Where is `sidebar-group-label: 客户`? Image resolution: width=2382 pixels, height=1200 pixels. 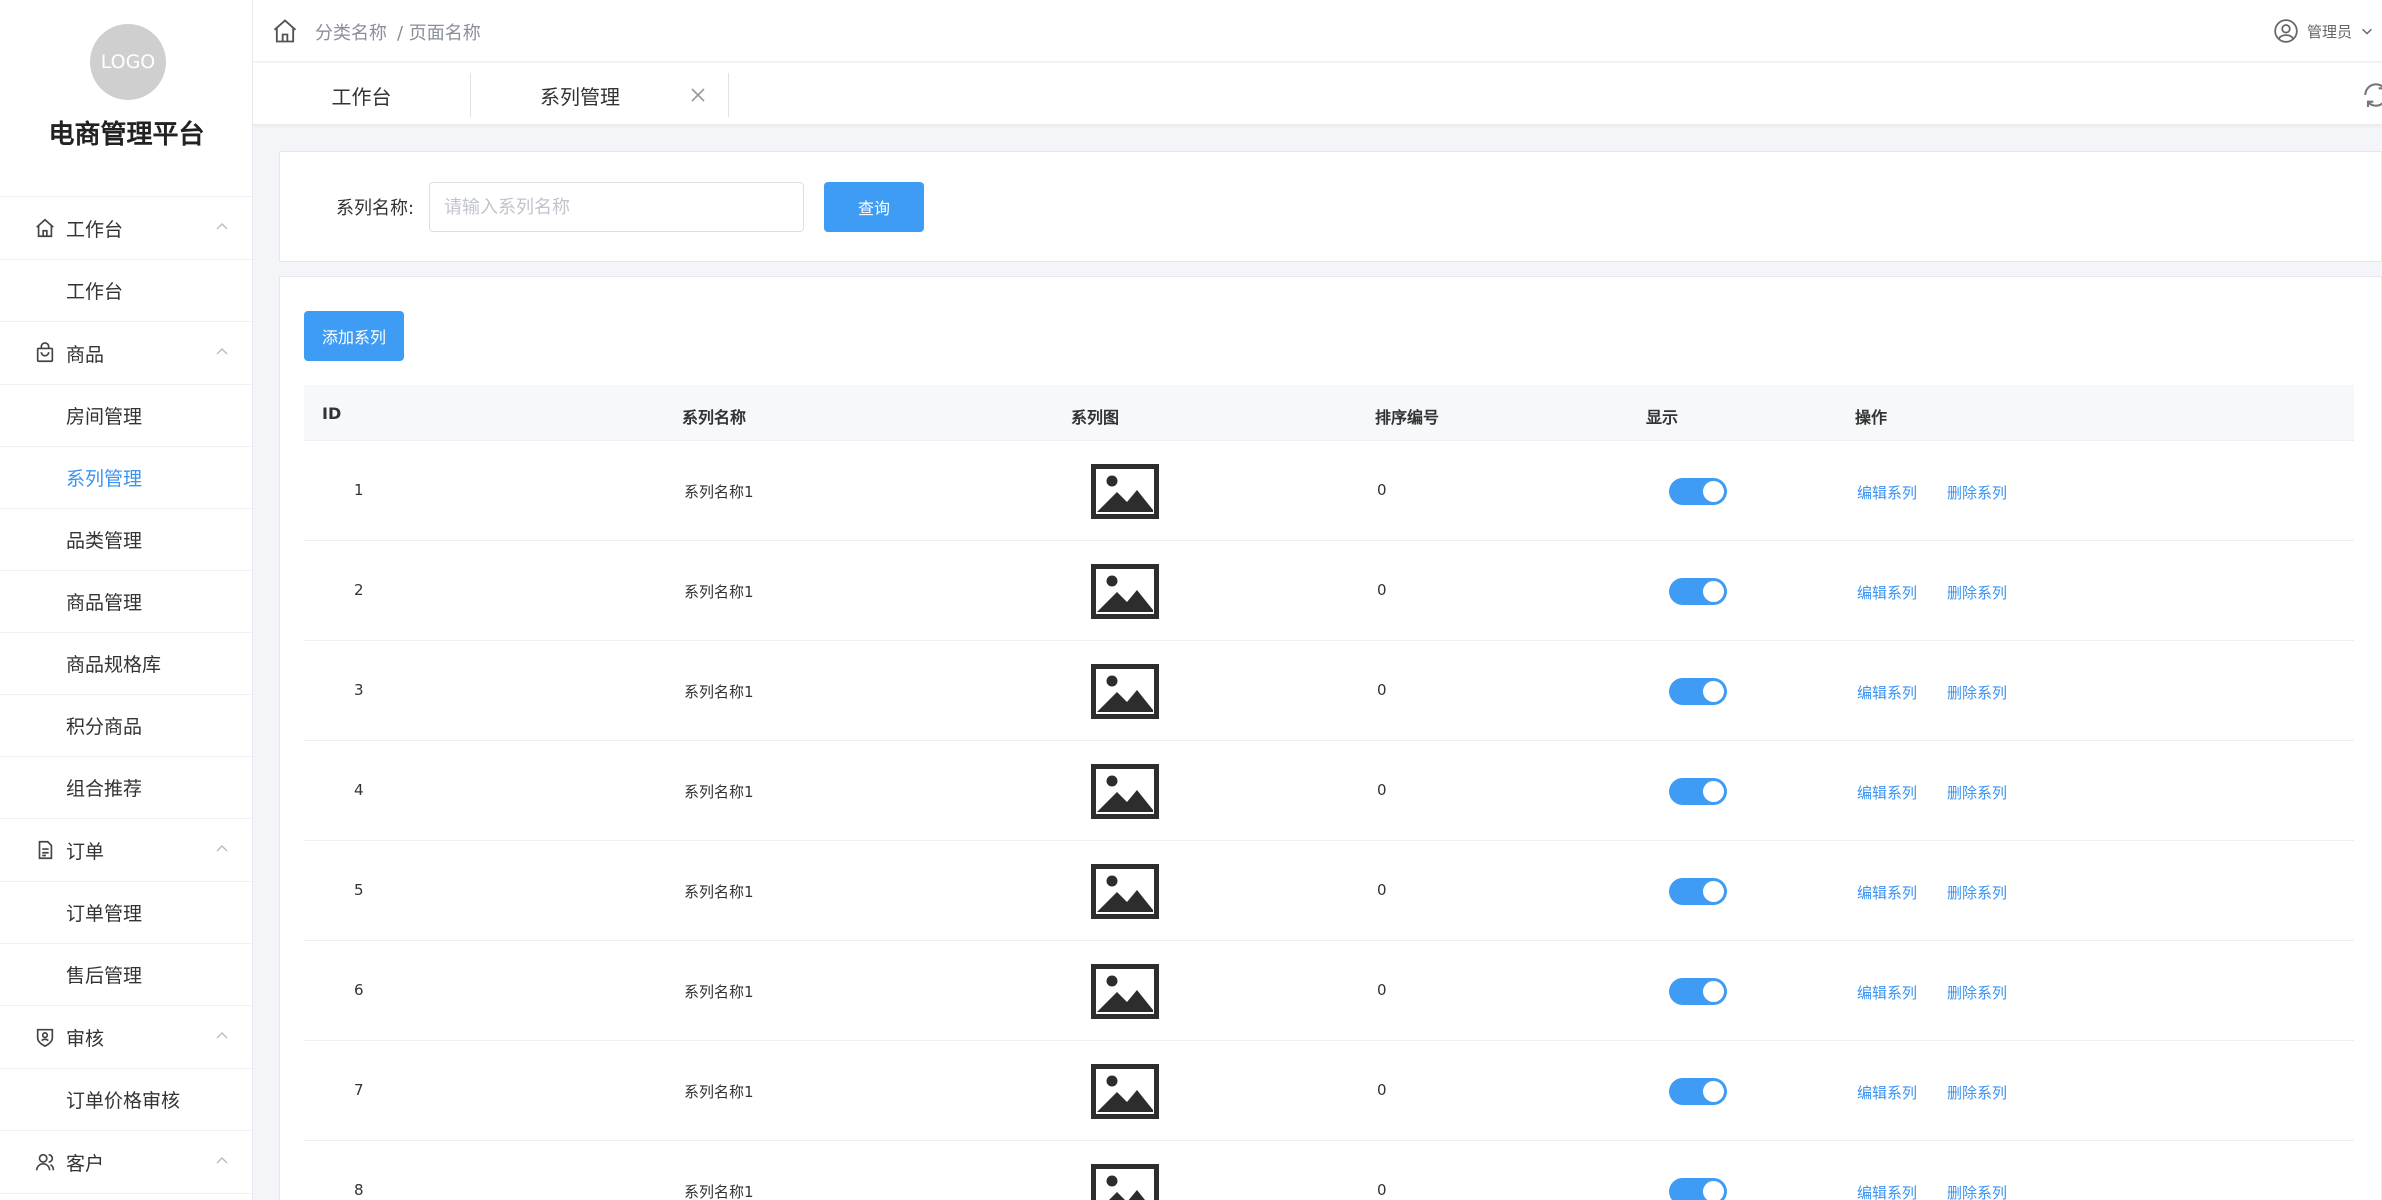 sidebar-group-label: 客户 is located at coordinates (85, 1163).